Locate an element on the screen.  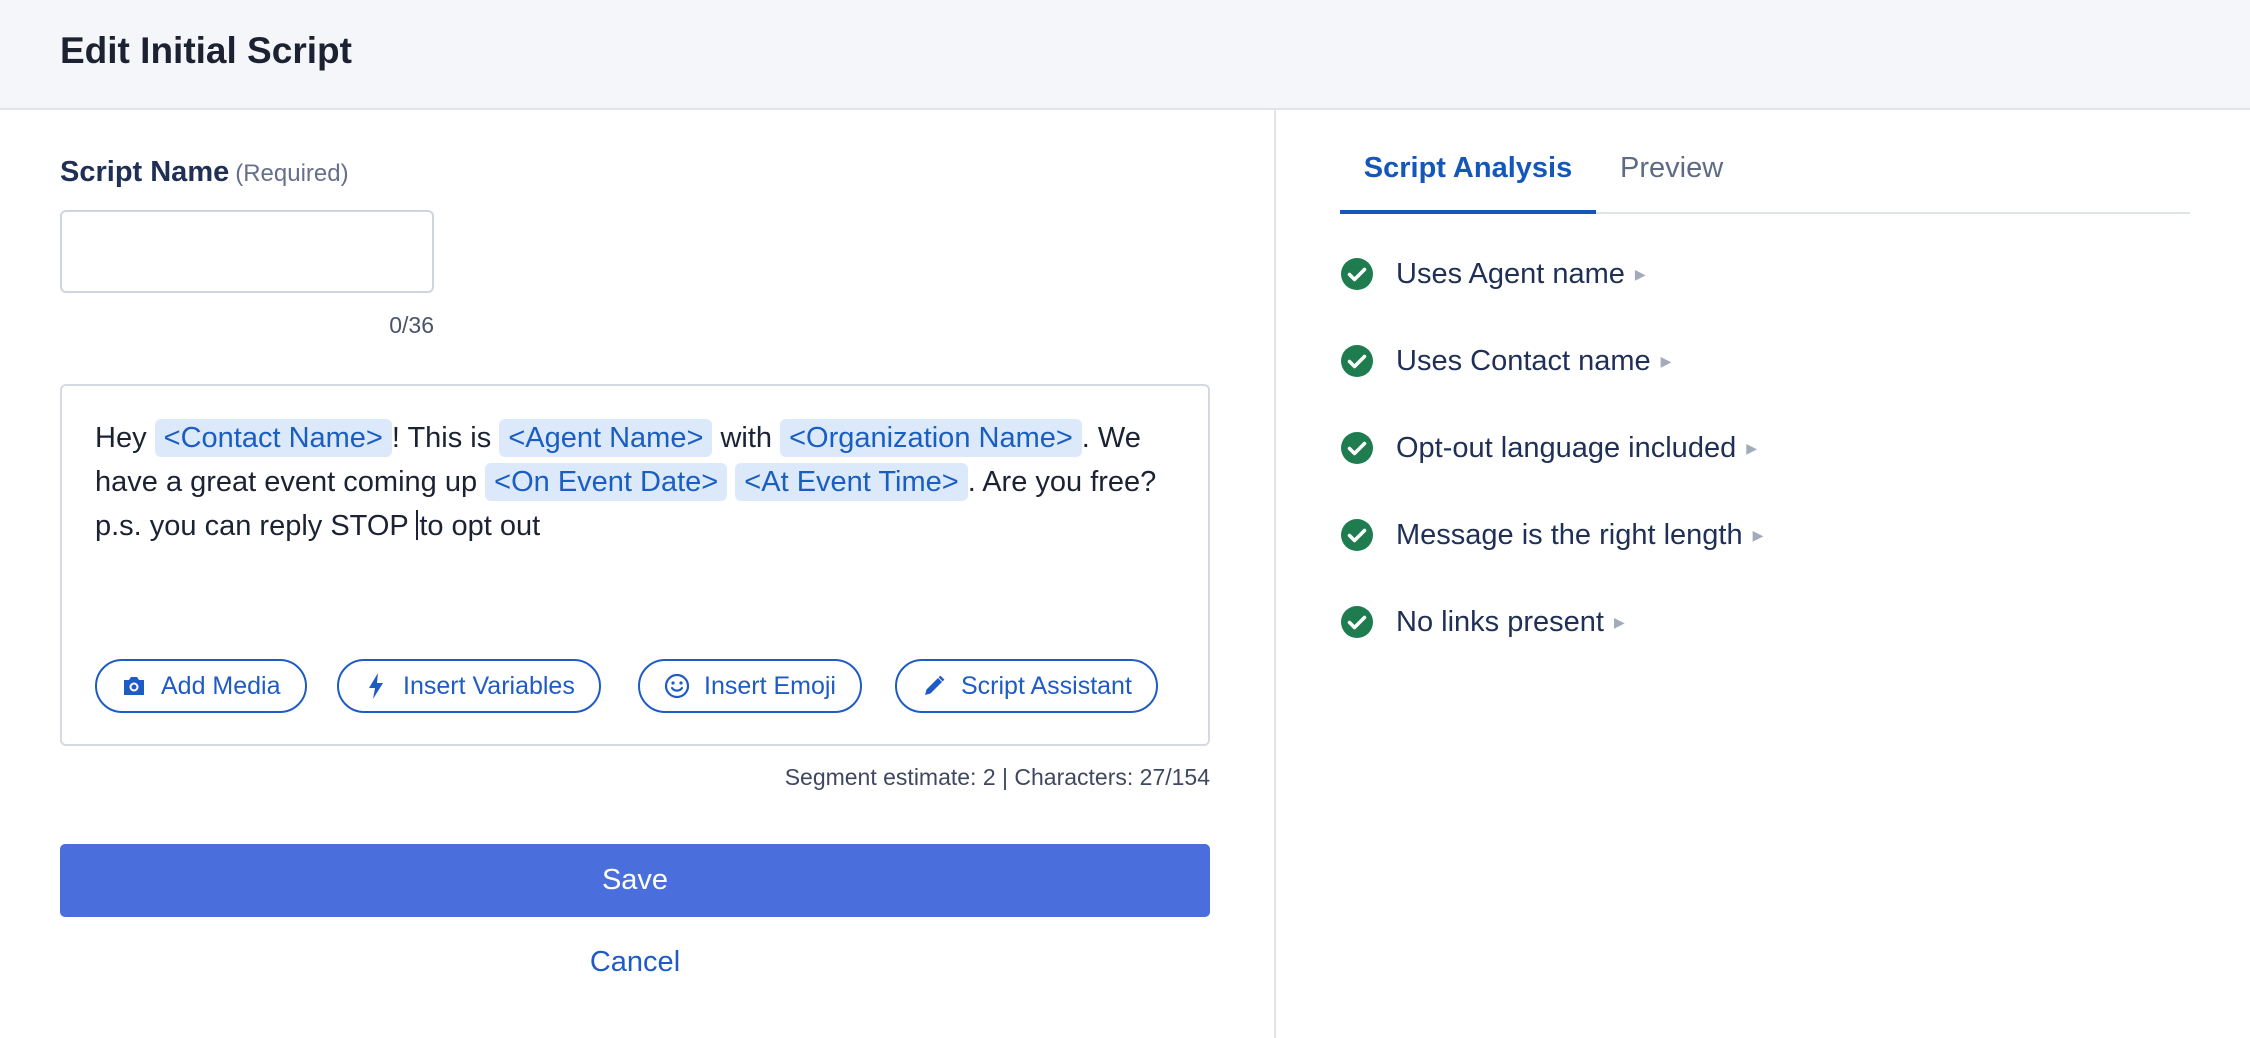
text-caret is located at coordinates (417, 525).